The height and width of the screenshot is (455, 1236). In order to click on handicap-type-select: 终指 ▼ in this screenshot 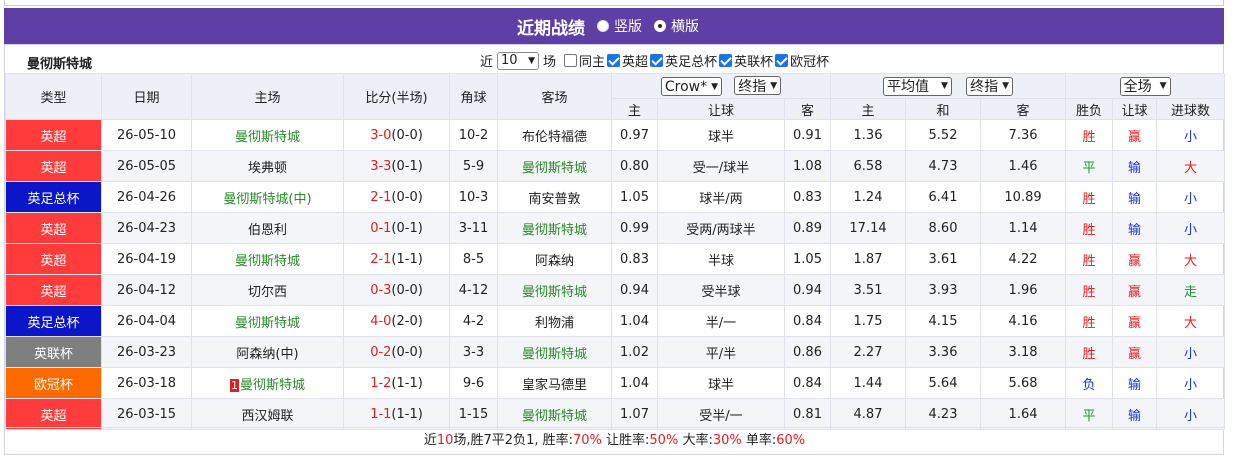, I will do `click(758, 85)`.